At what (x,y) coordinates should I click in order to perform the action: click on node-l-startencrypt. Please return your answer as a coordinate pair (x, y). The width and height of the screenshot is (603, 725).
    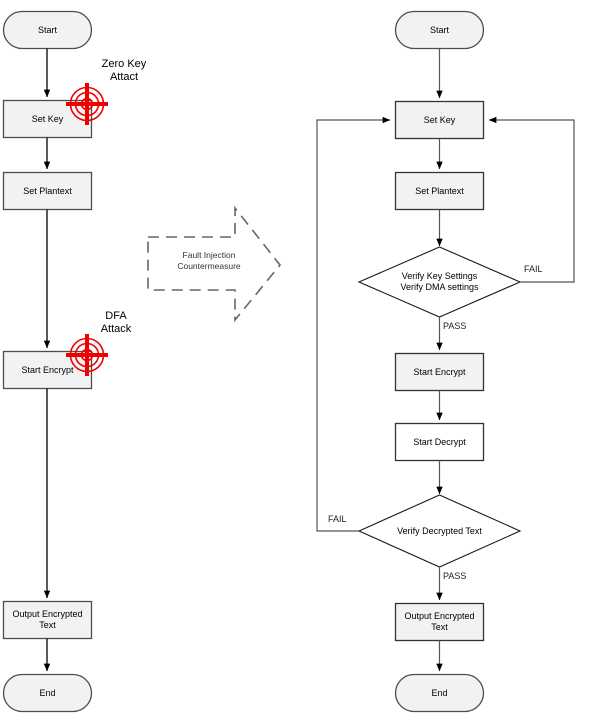
    Looking at the image, I should click on (47, 370).